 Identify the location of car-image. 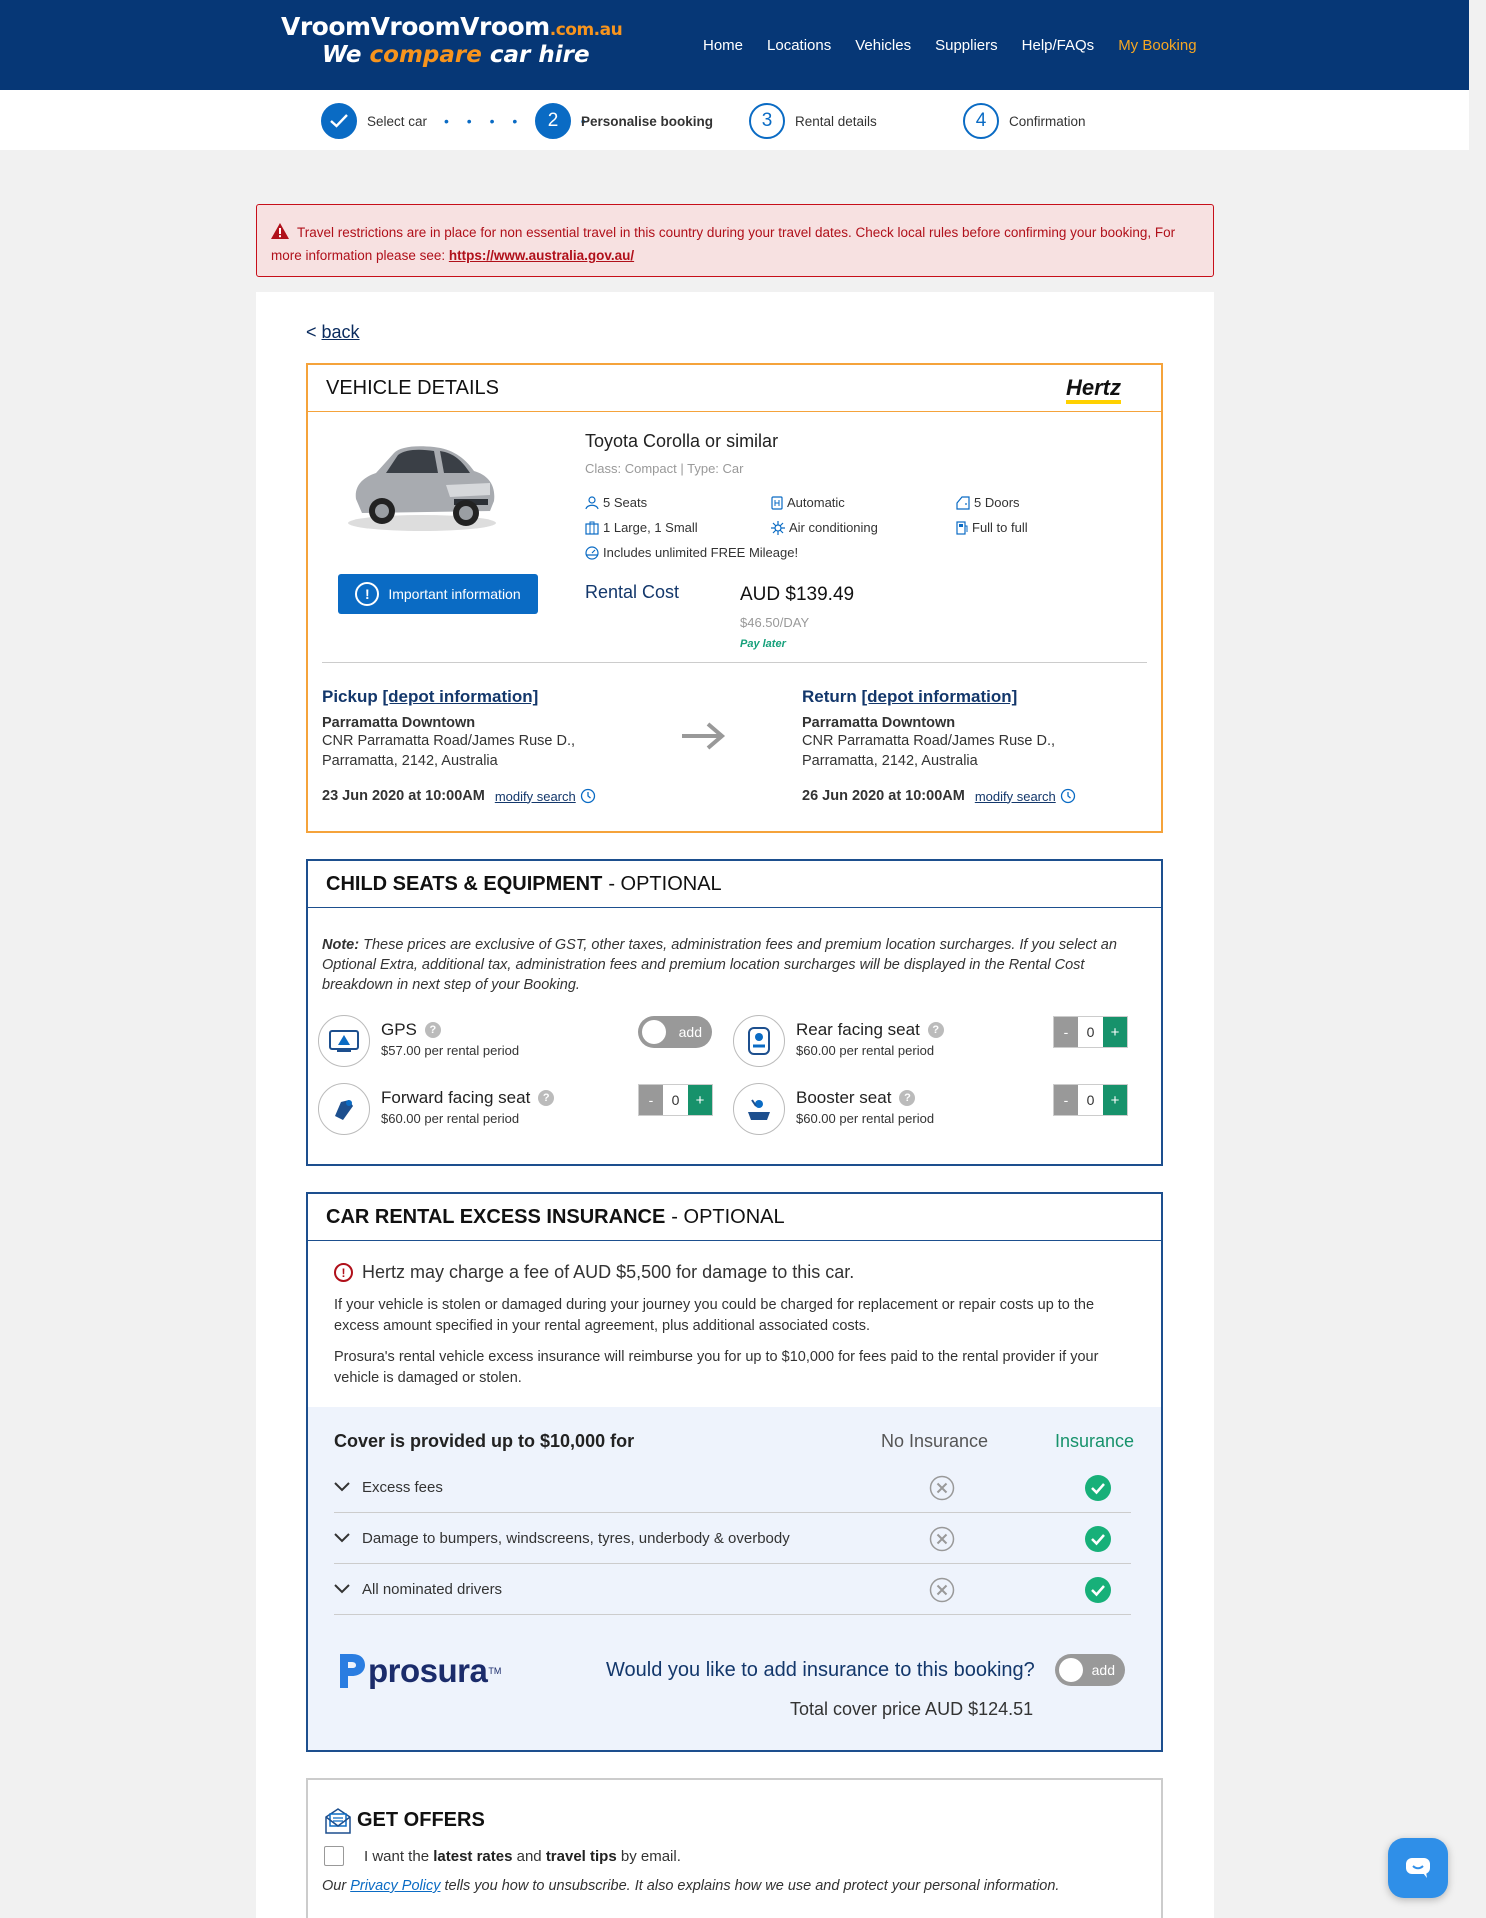
(422, 488).